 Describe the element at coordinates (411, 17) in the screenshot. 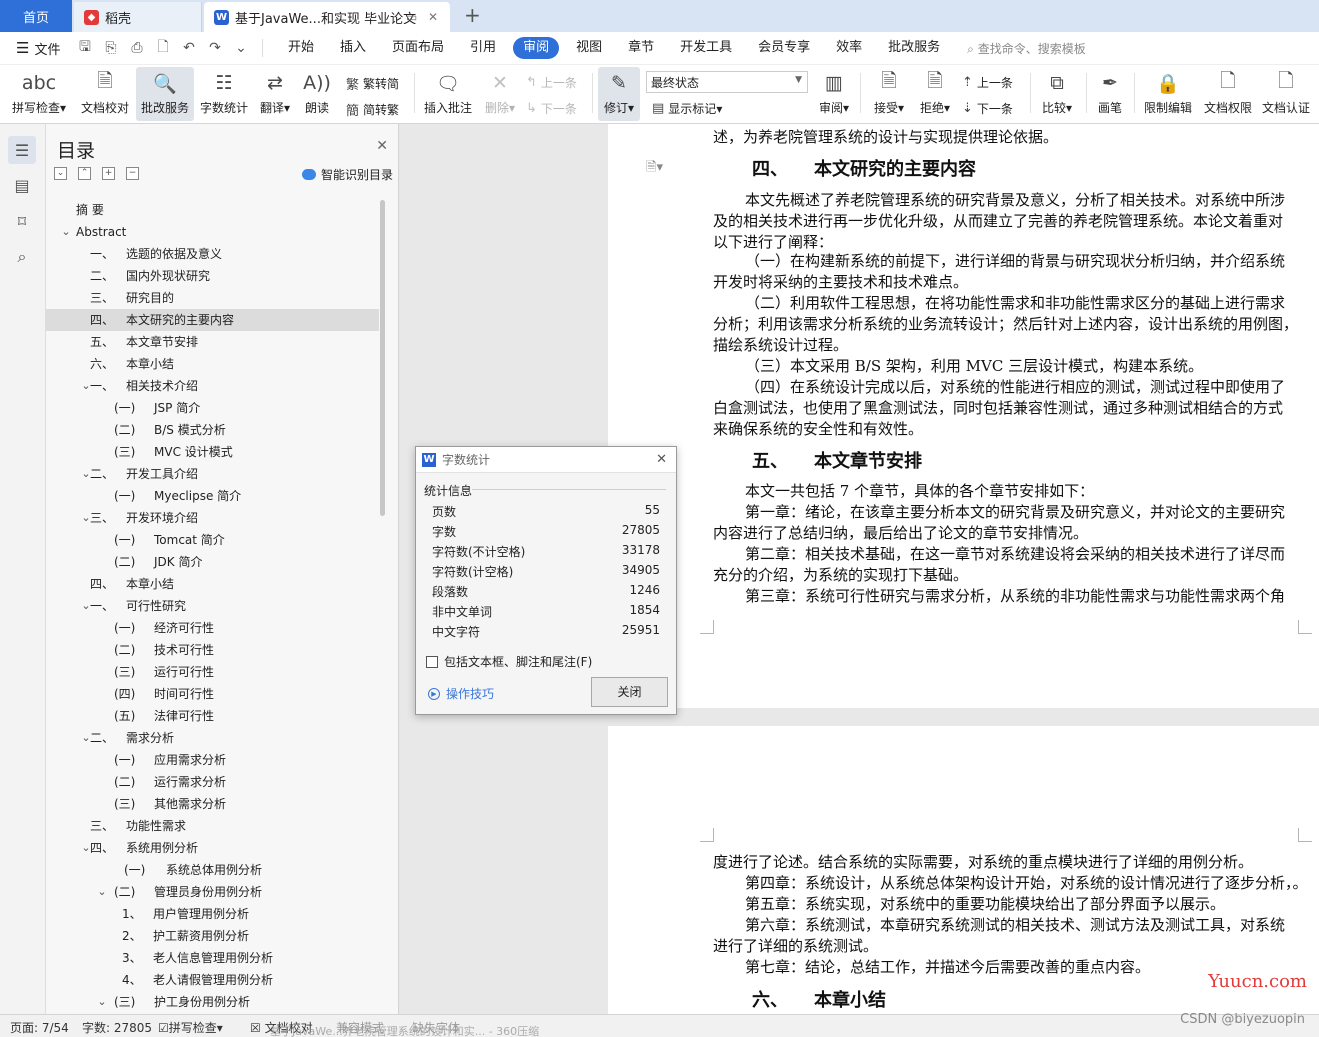

I see `restore-tab-icon: ▭` at that location.